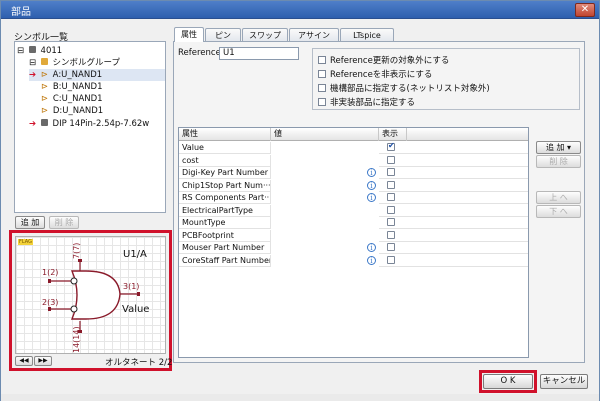 The height and width of the screenshot is (401, 600). What do you see at coordinates (265, 35) in the screenshot?
I see `tab-swap: スワップ` at bounding box center [265, 35].